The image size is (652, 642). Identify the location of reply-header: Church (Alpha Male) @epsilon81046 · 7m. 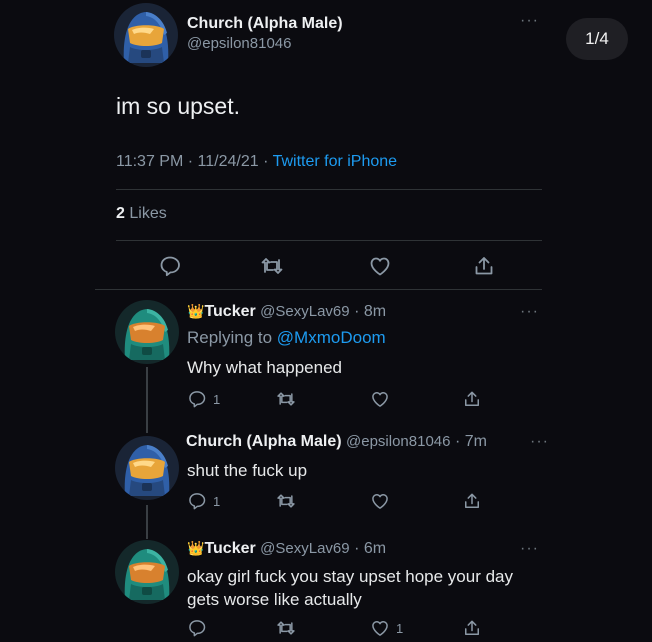
(336, 442).